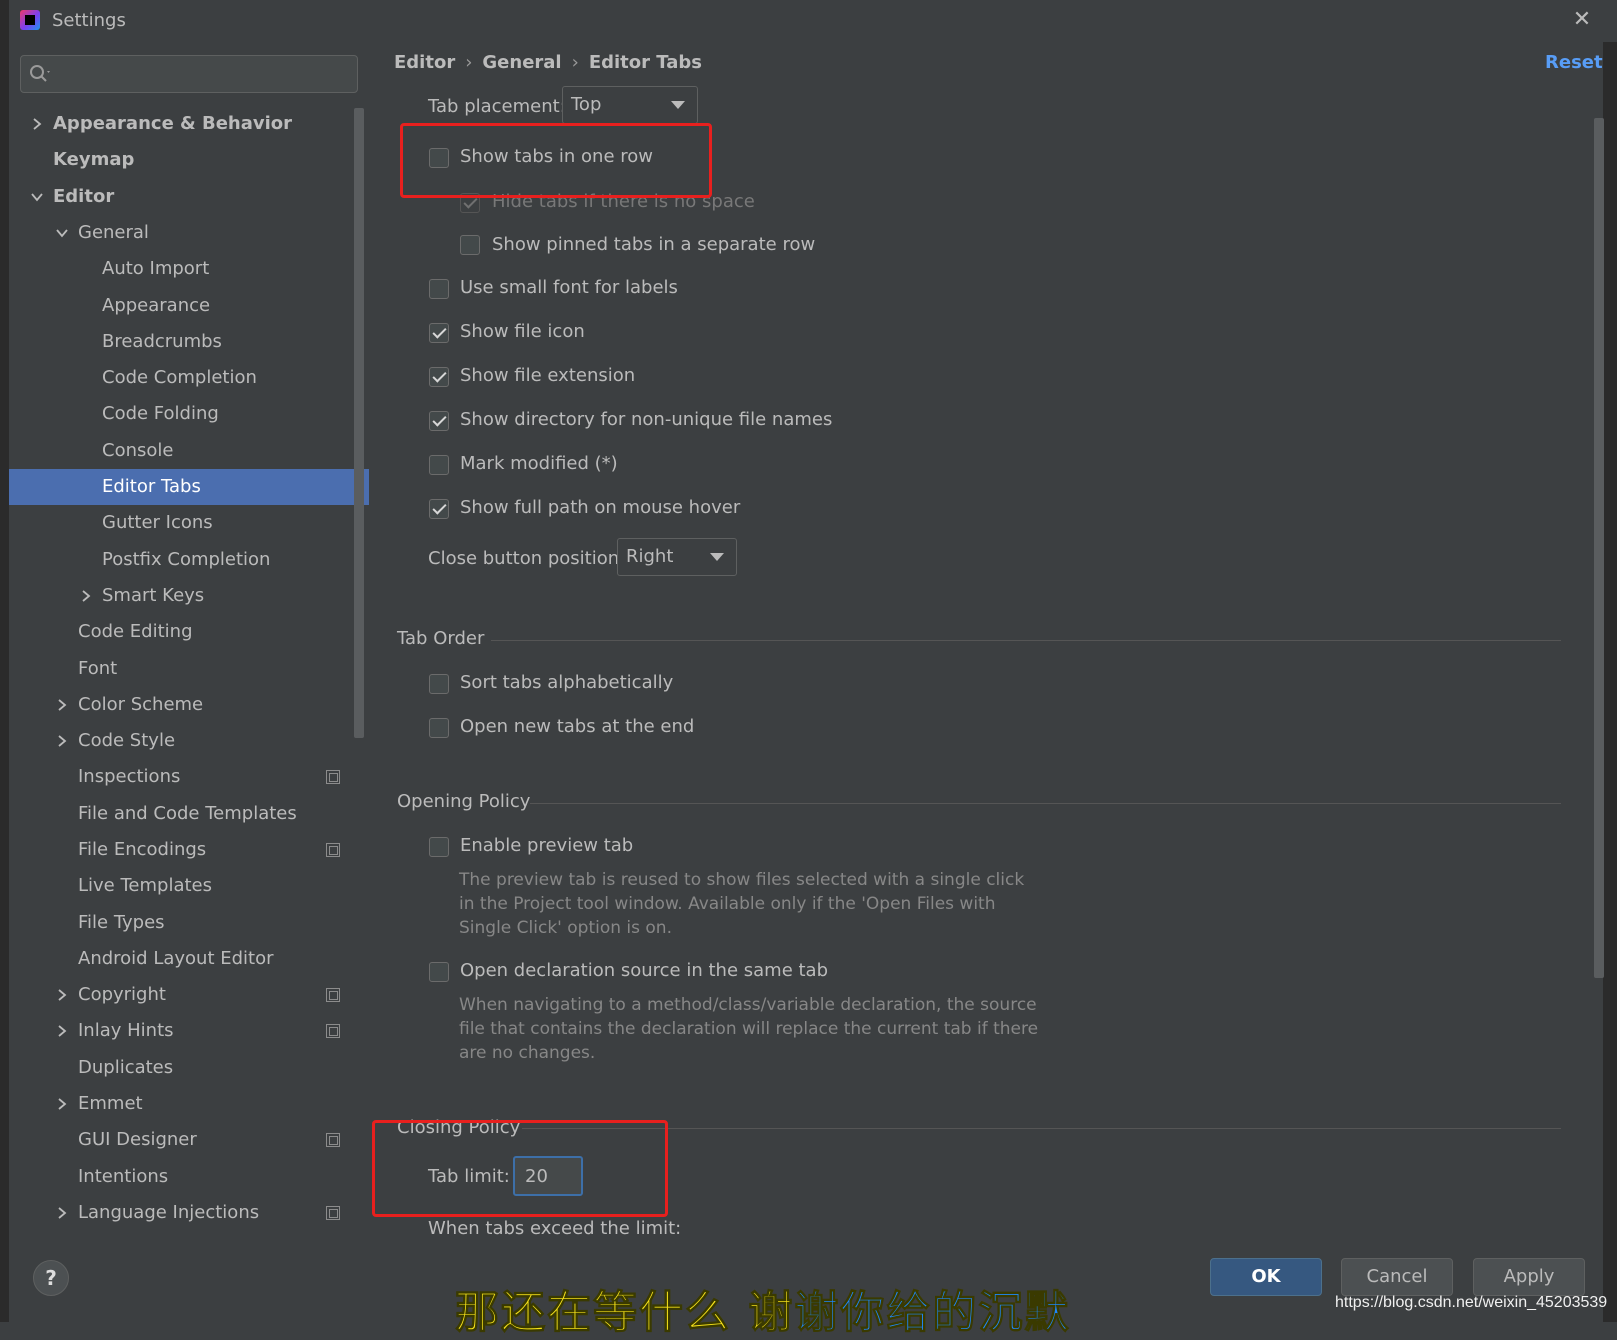 The image size is (1617, 1340). Describe the element at coordinates (181, 959) in the screenshot. I see `sidebar-item: Android Layout Editor` at that location.